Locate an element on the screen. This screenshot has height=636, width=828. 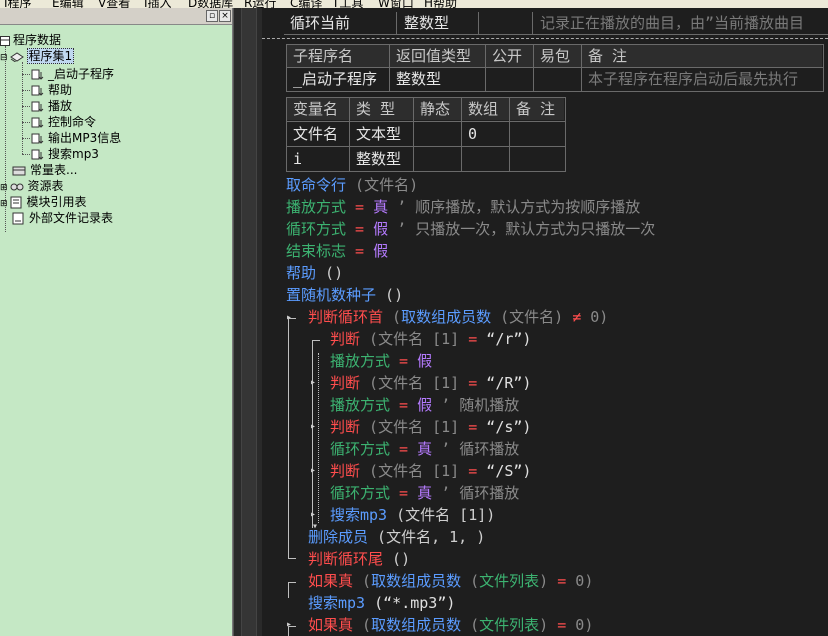
tree-sub-control: 控制命令 is located at coordinates (63, 122).